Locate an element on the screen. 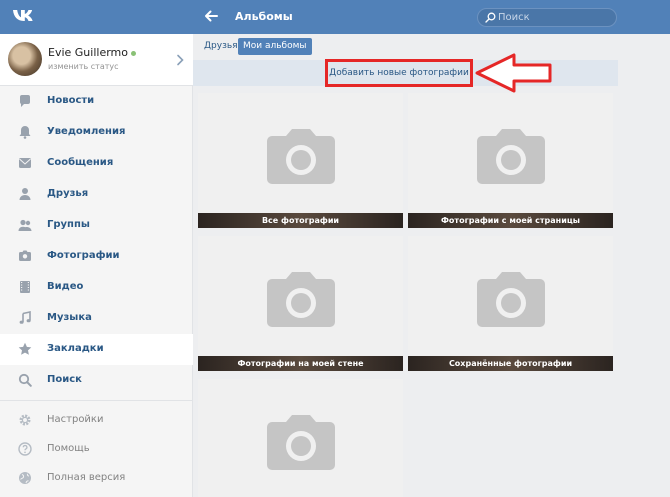  star-icon is located at coordinates (25, 348).